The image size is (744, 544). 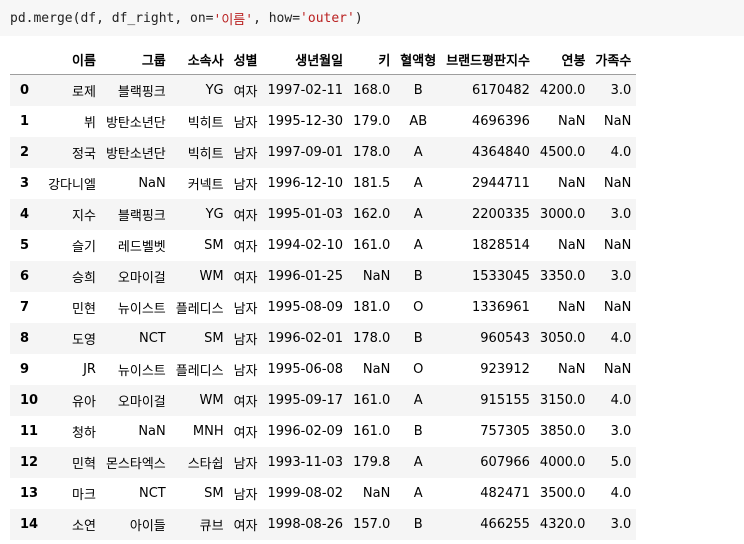 I want to click on table-cell: 3350.0, so click(x=562, y=276).